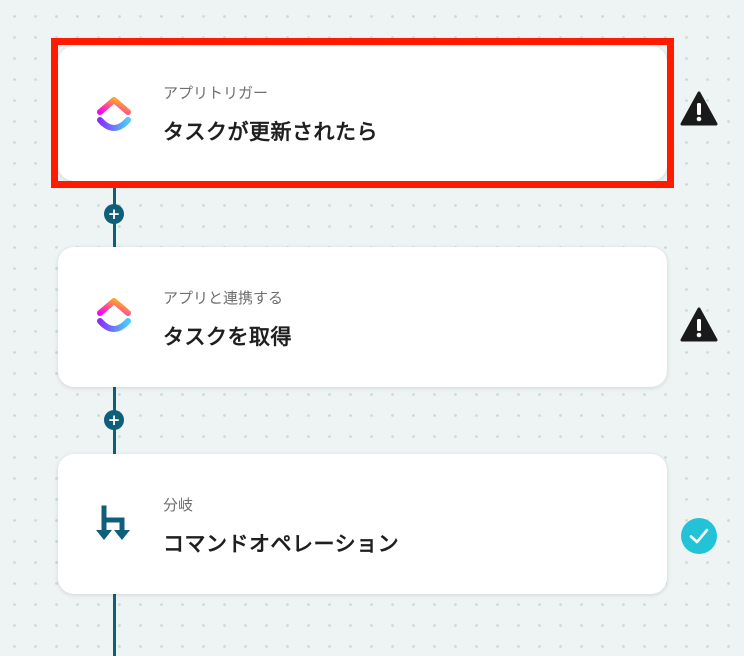  I want to click on step-type-label: 分岐, so click(178, 505).